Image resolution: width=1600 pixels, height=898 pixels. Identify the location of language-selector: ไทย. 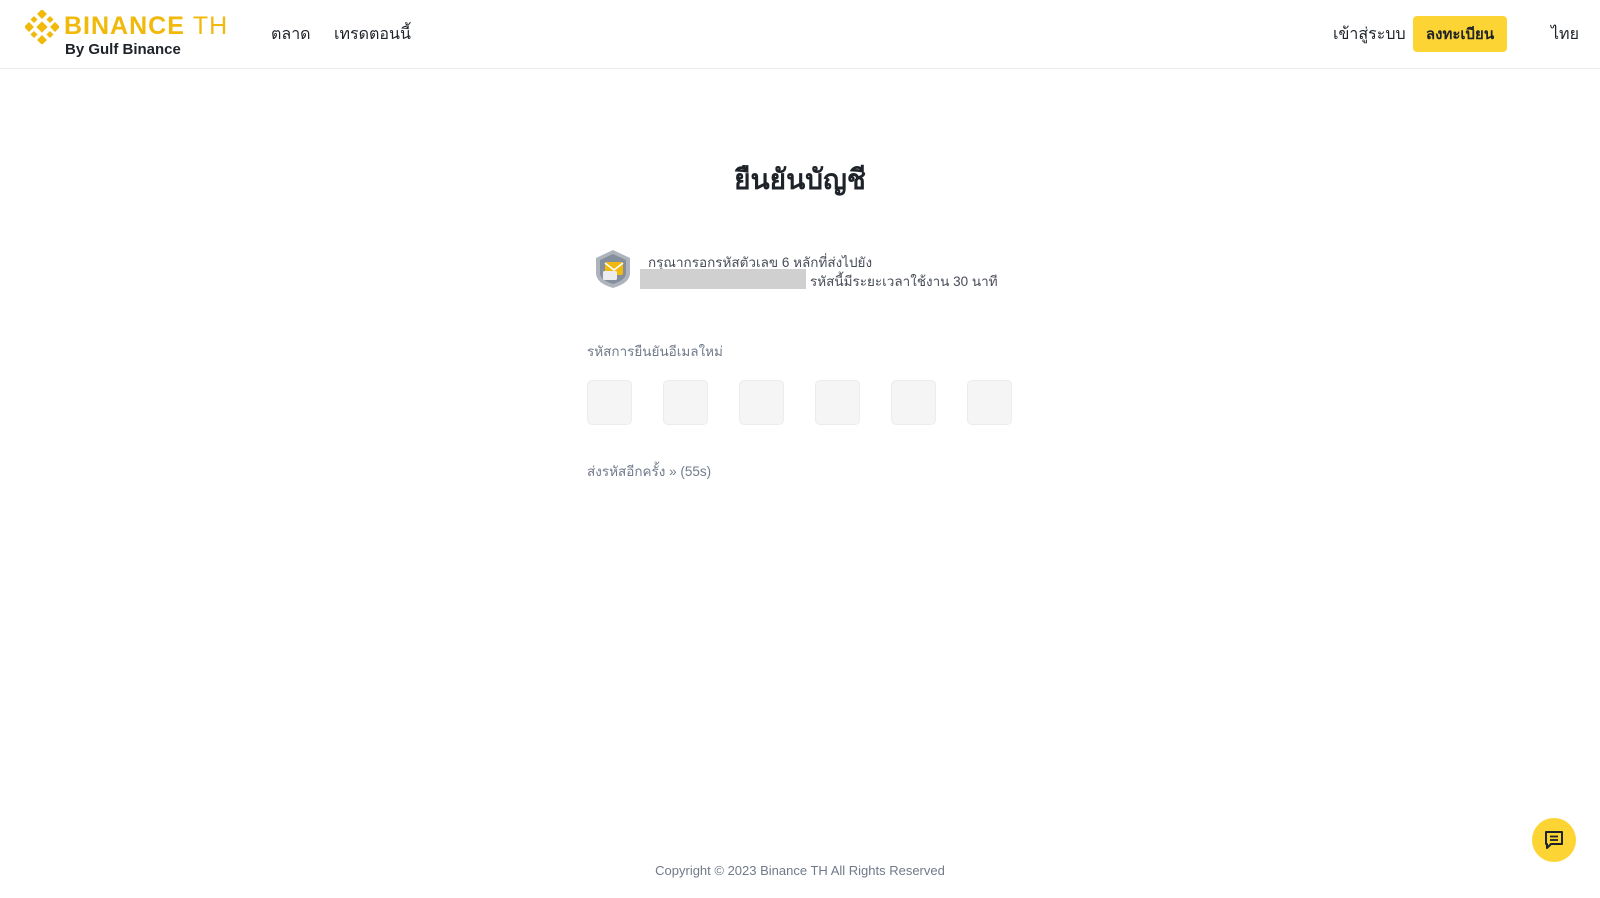
(1565, 34).